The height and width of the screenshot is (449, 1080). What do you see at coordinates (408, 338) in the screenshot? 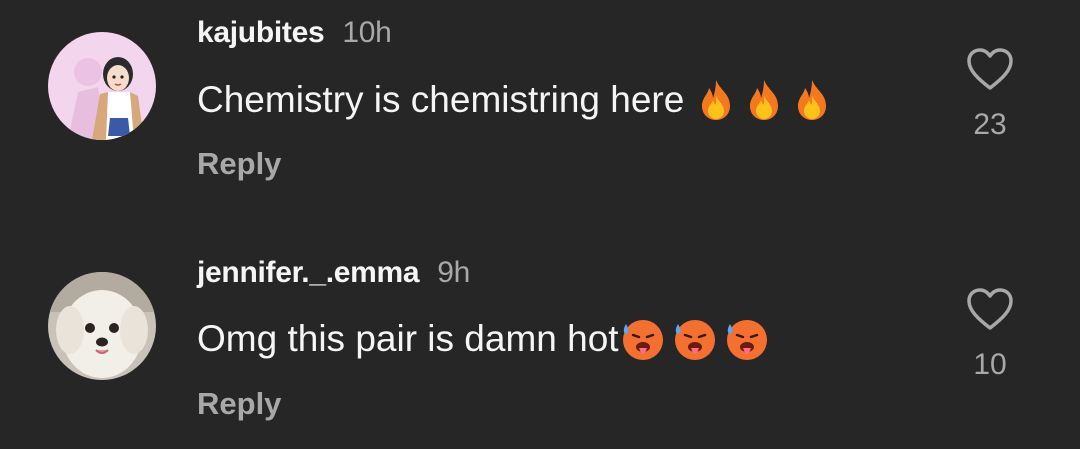
I see `comment-body: Omg this pair is damn hot` at bounding box center [408, 338].